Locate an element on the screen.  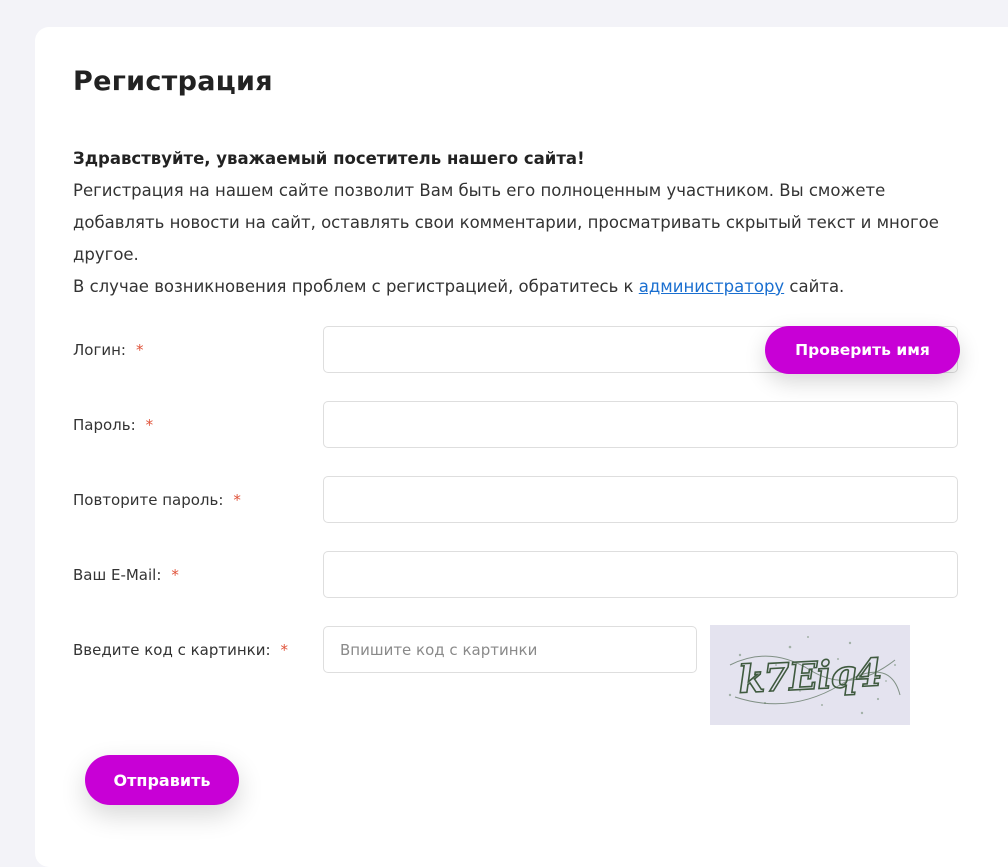
email-label-text: Ваш E-Mail: is located at coordinates (117, 575).